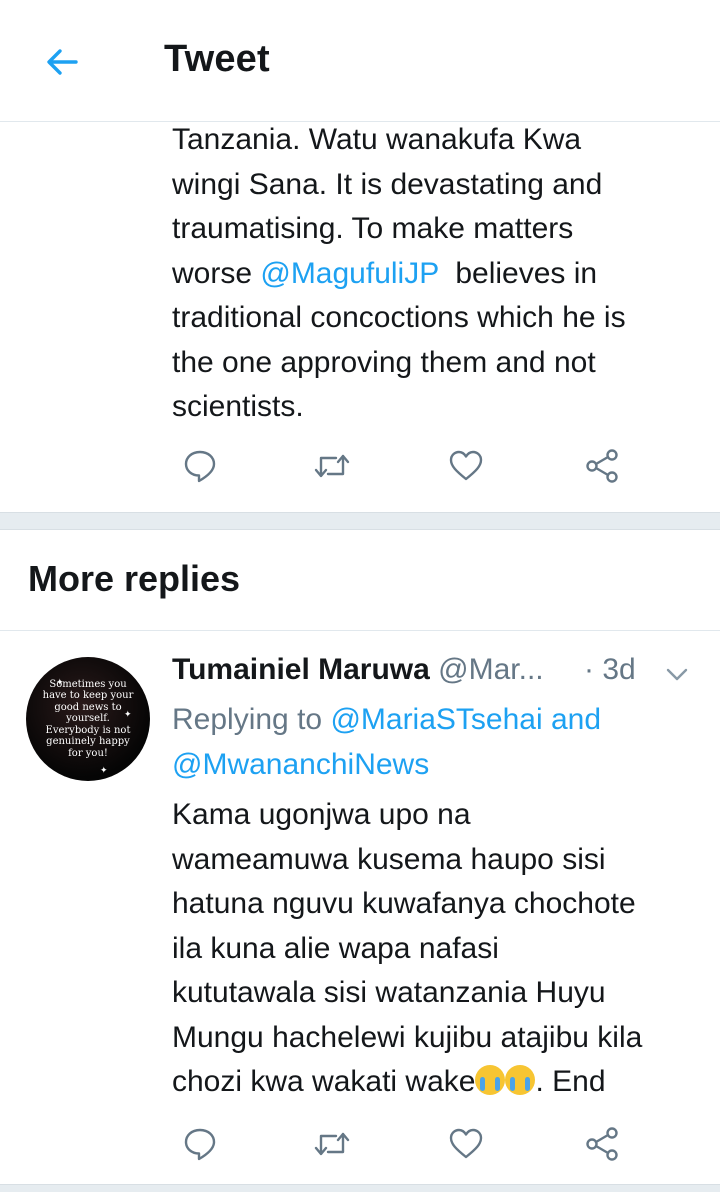 Image resolution: width=720 pixels, height=1192 pixels. I want to click on tweet-text: worse, so click(216, 273).